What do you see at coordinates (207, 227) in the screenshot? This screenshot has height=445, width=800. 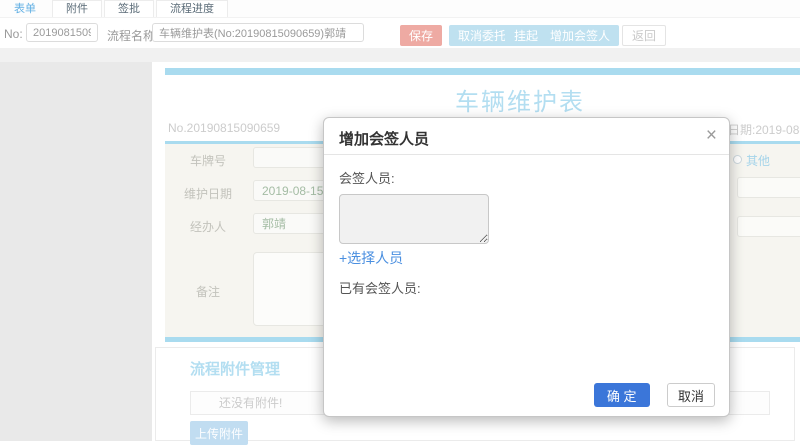 I see `handler-label: 经办人` at bounding box center [207, 227].